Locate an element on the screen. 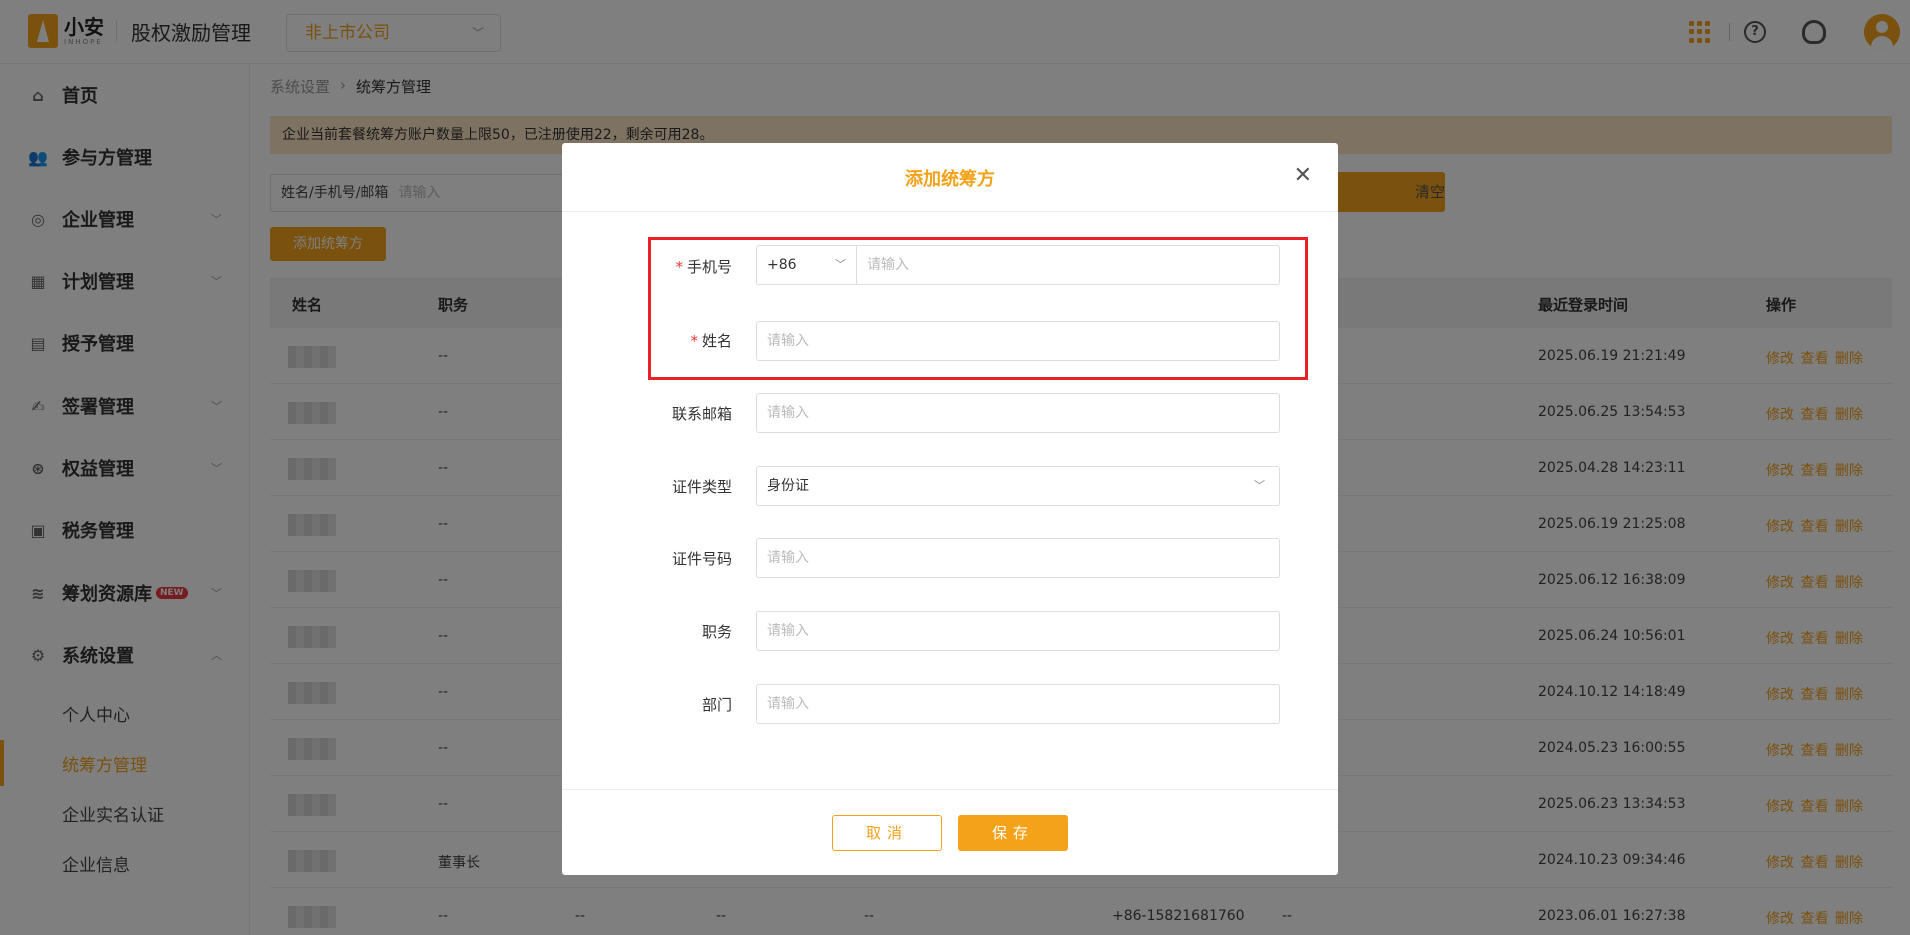  id-number-label: 证件号码 is located at coordinates (701, 559).